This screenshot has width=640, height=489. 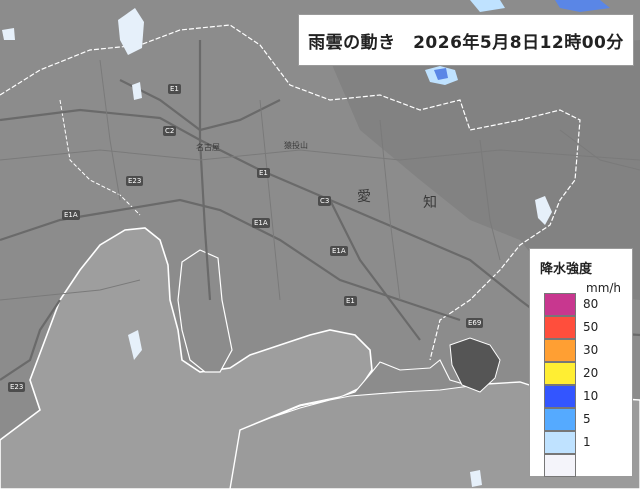 I want to click on prefecture-label: 知, so click(x=430, y=203).